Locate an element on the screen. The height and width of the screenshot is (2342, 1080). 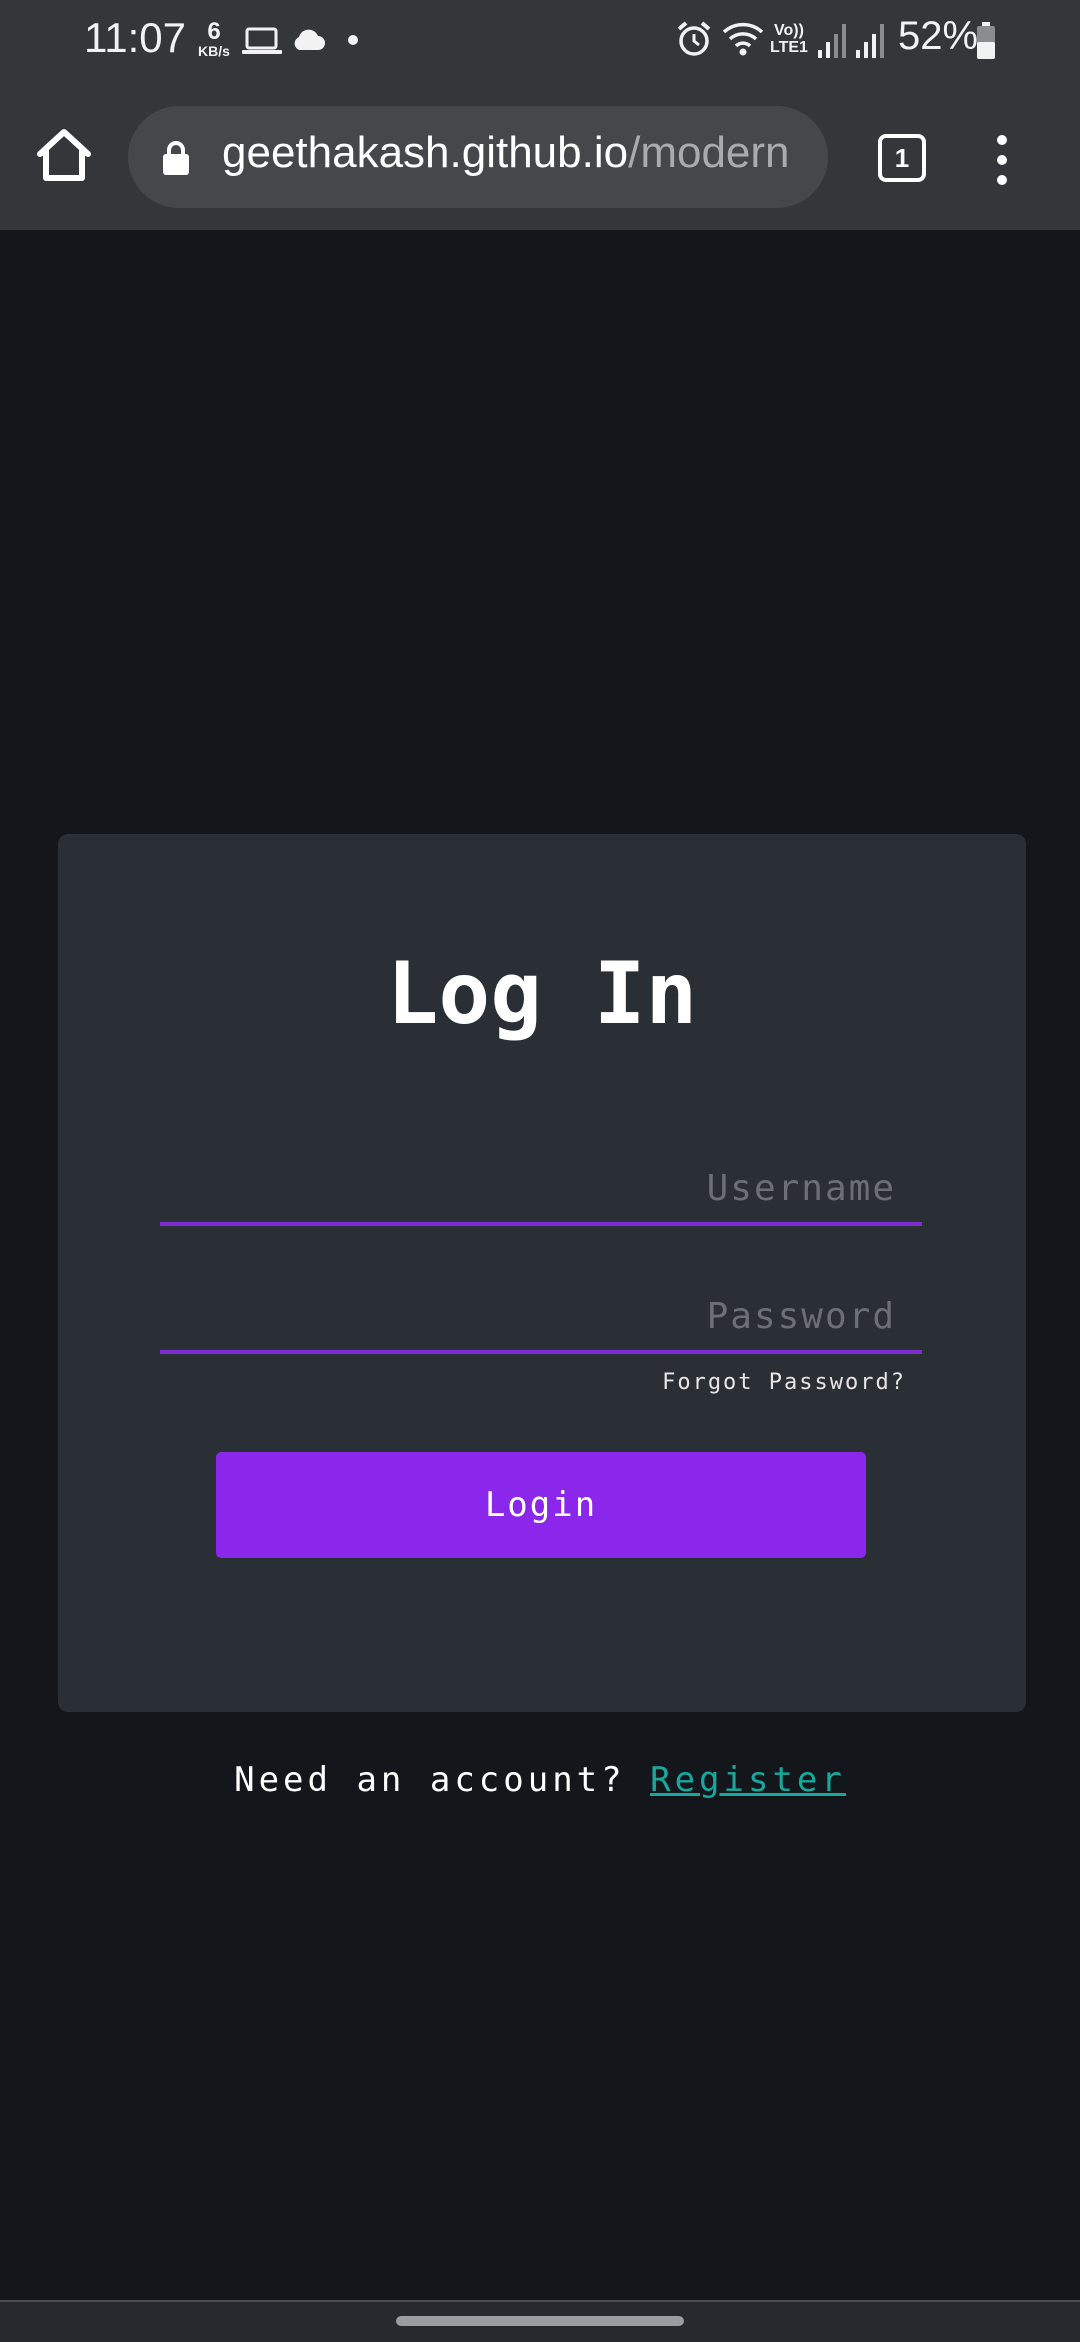
network-speed-value: 6 is located at coordinates (214, 31).